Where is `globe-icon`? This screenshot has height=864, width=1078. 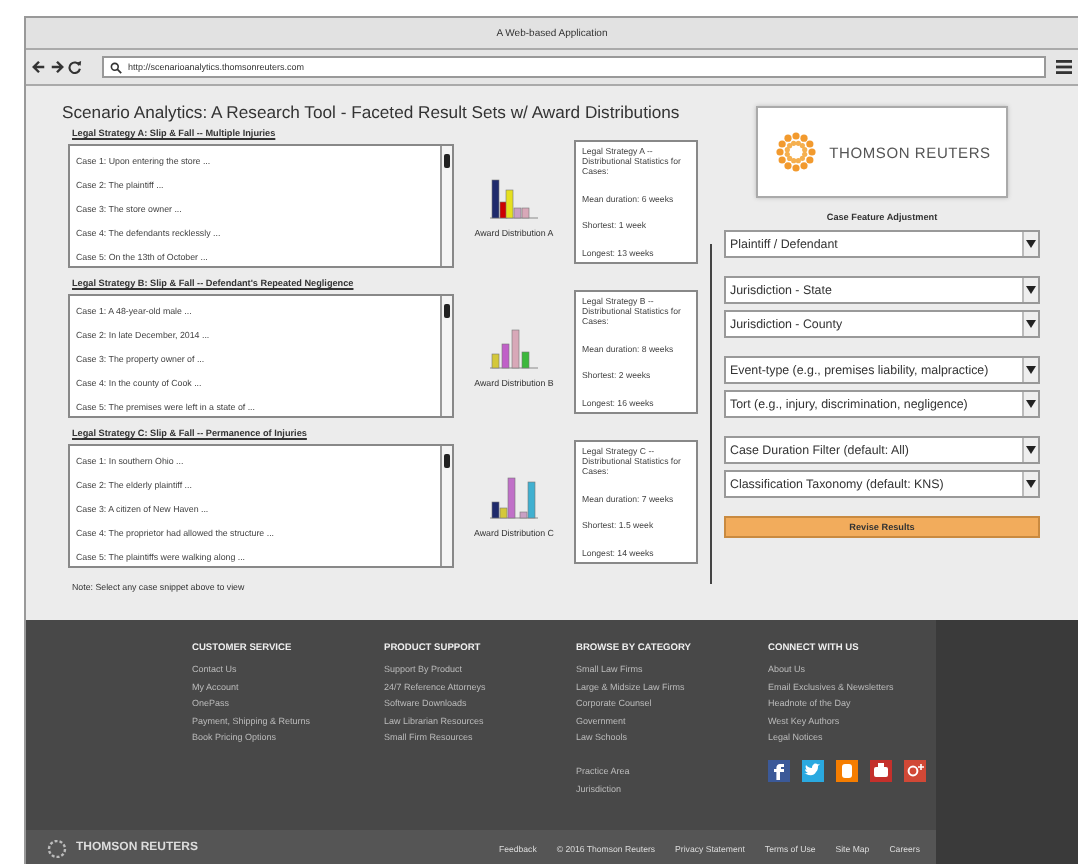 globe-icon is located at coordinates (57, 848).